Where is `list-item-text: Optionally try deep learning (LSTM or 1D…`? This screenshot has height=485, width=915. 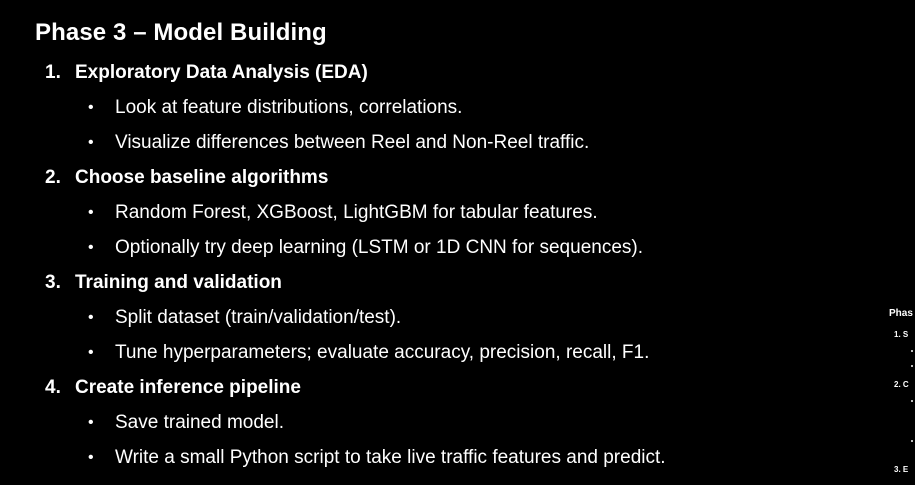 list-item-text: Optionally try deep learning (LSTM or 1D… is located at coordinates (379, 247).